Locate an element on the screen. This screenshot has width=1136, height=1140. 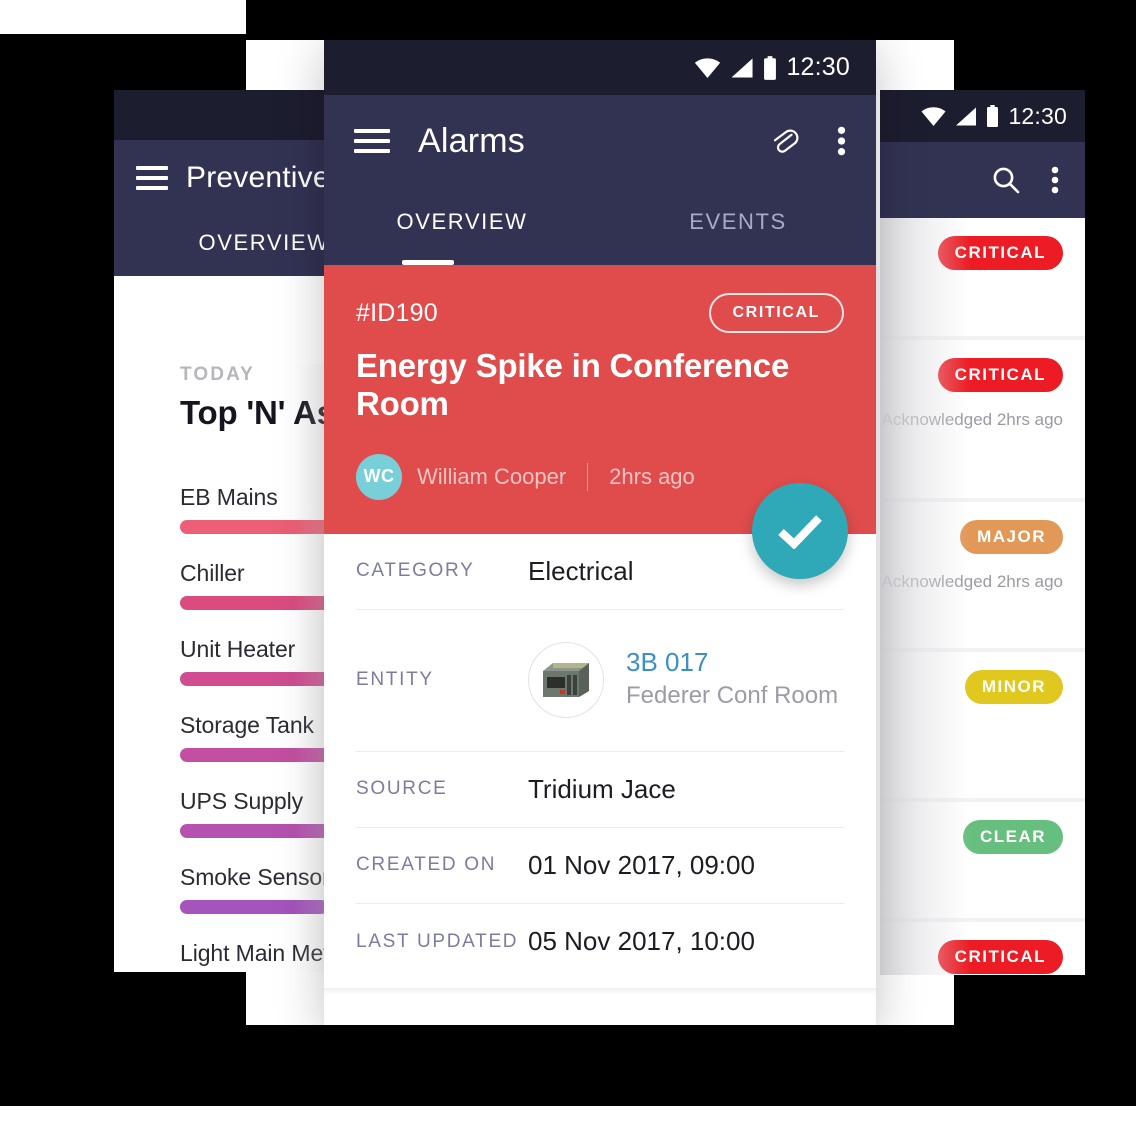
center-tabbar: OVERVIEW EVENTS is located at coordinates (600, 226).